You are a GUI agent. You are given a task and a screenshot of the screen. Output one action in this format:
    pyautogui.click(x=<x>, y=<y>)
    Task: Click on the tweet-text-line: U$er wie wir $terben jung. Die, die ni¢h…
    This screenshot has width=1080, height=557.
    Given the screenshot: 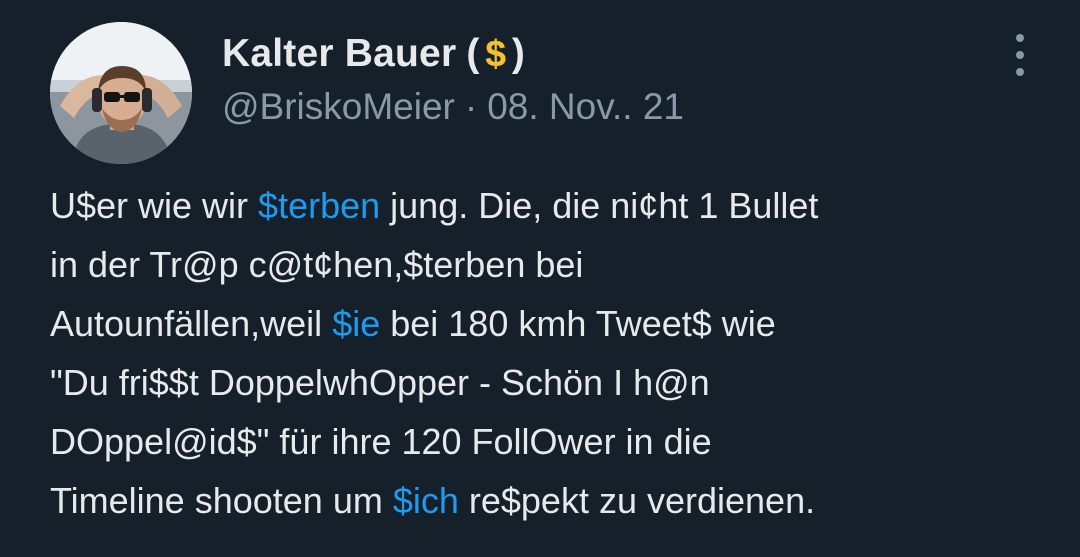 What is the action you would take?
    pyautogui.click(x=550, y=205)
    